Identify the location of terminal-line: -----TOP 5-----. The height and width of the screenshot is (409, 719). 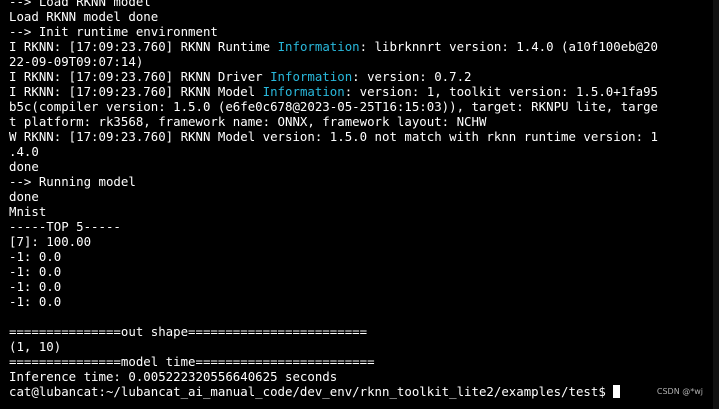
(360, 226).